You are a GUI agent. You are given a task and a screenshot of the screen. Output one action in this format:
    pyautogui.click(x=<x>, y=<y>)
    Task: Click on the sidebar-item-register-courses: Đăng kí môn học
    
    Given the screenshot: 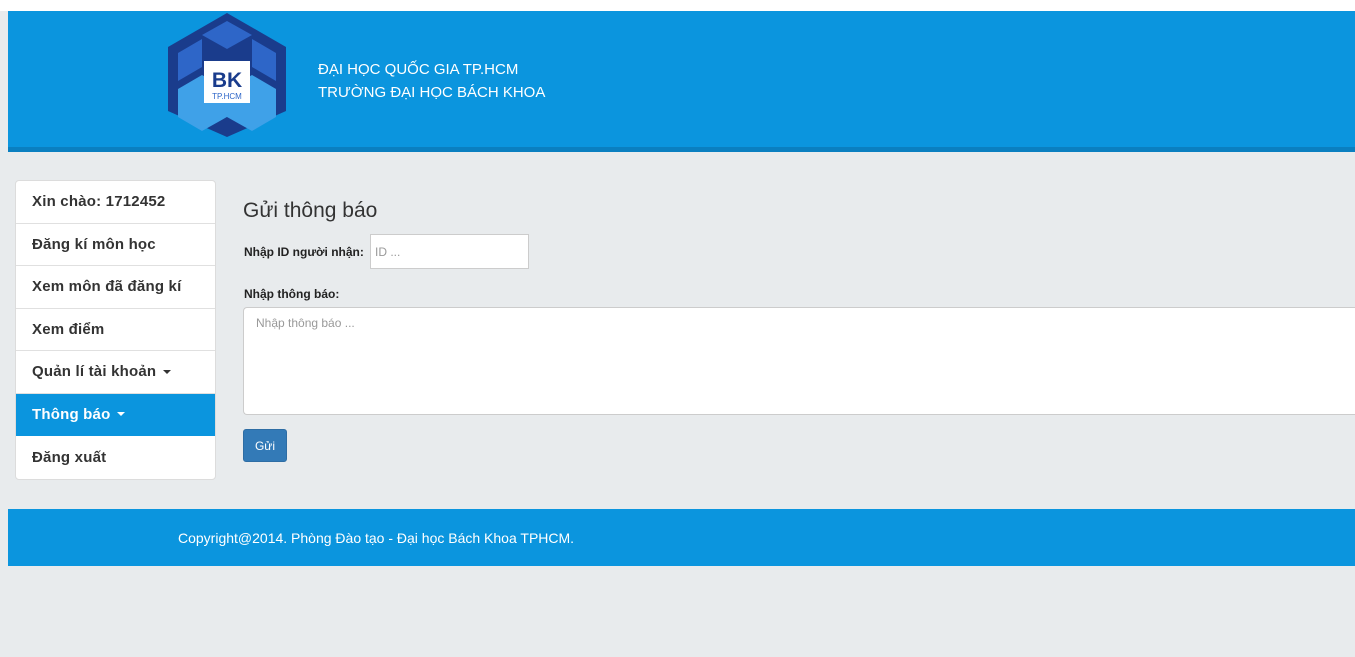 What is the action you would take?
    pyautogui.click(x=115, y=245)
    